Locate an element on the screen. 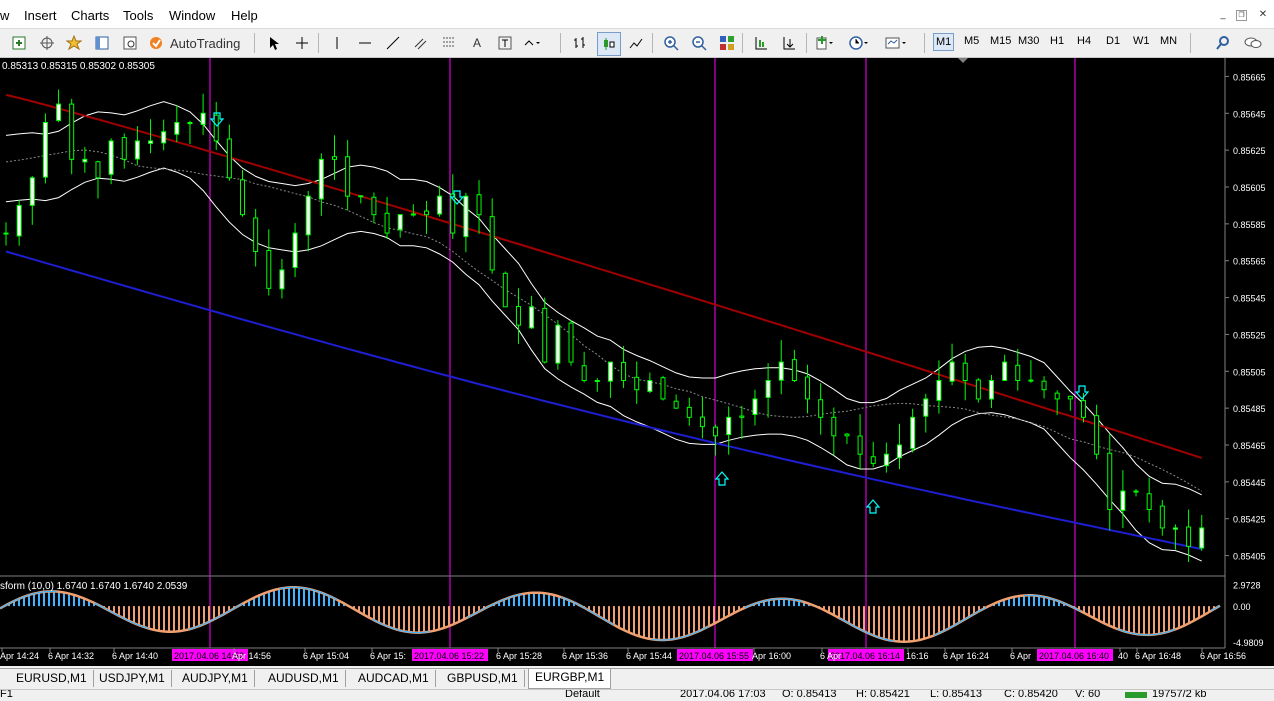 The image size is (1274, 701). periods-icon is located at coordinates (859, 43).